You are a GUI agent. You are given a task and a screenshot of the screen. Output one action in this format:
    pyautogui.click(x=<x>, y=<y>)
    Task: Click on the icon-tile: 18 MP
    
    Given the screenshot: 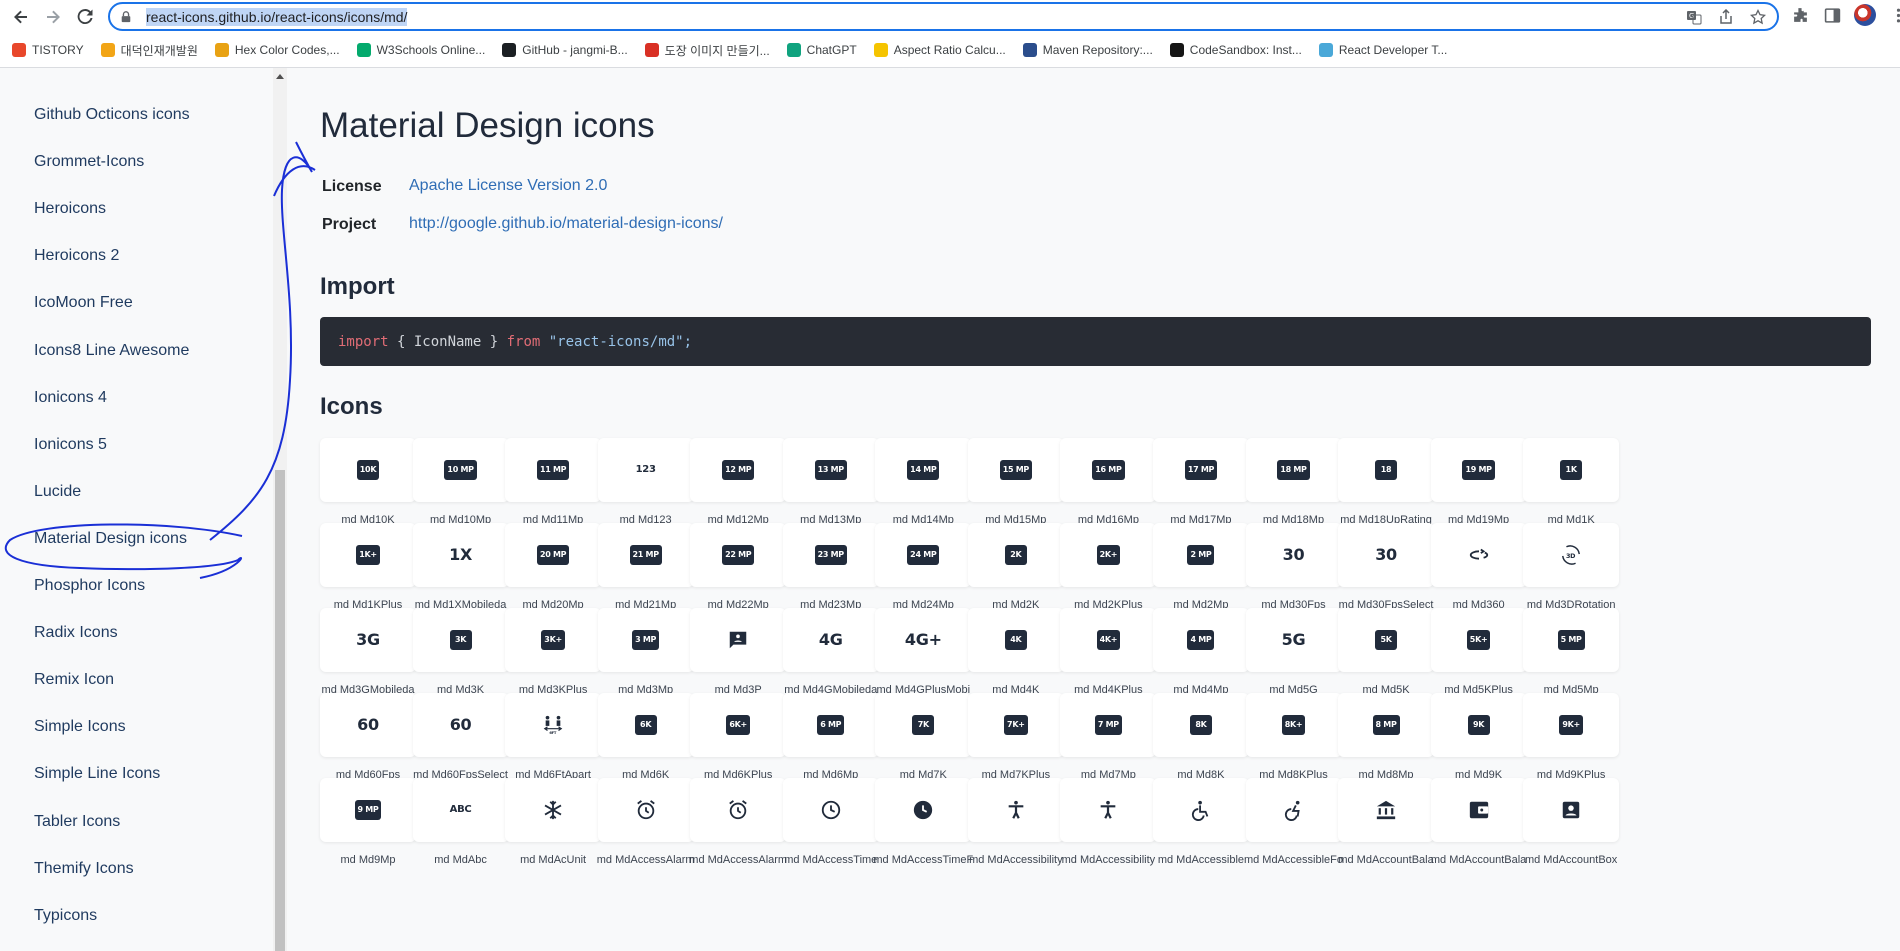 What is the action you would take?
    pyautogui.click(x=1293, y=470)
    